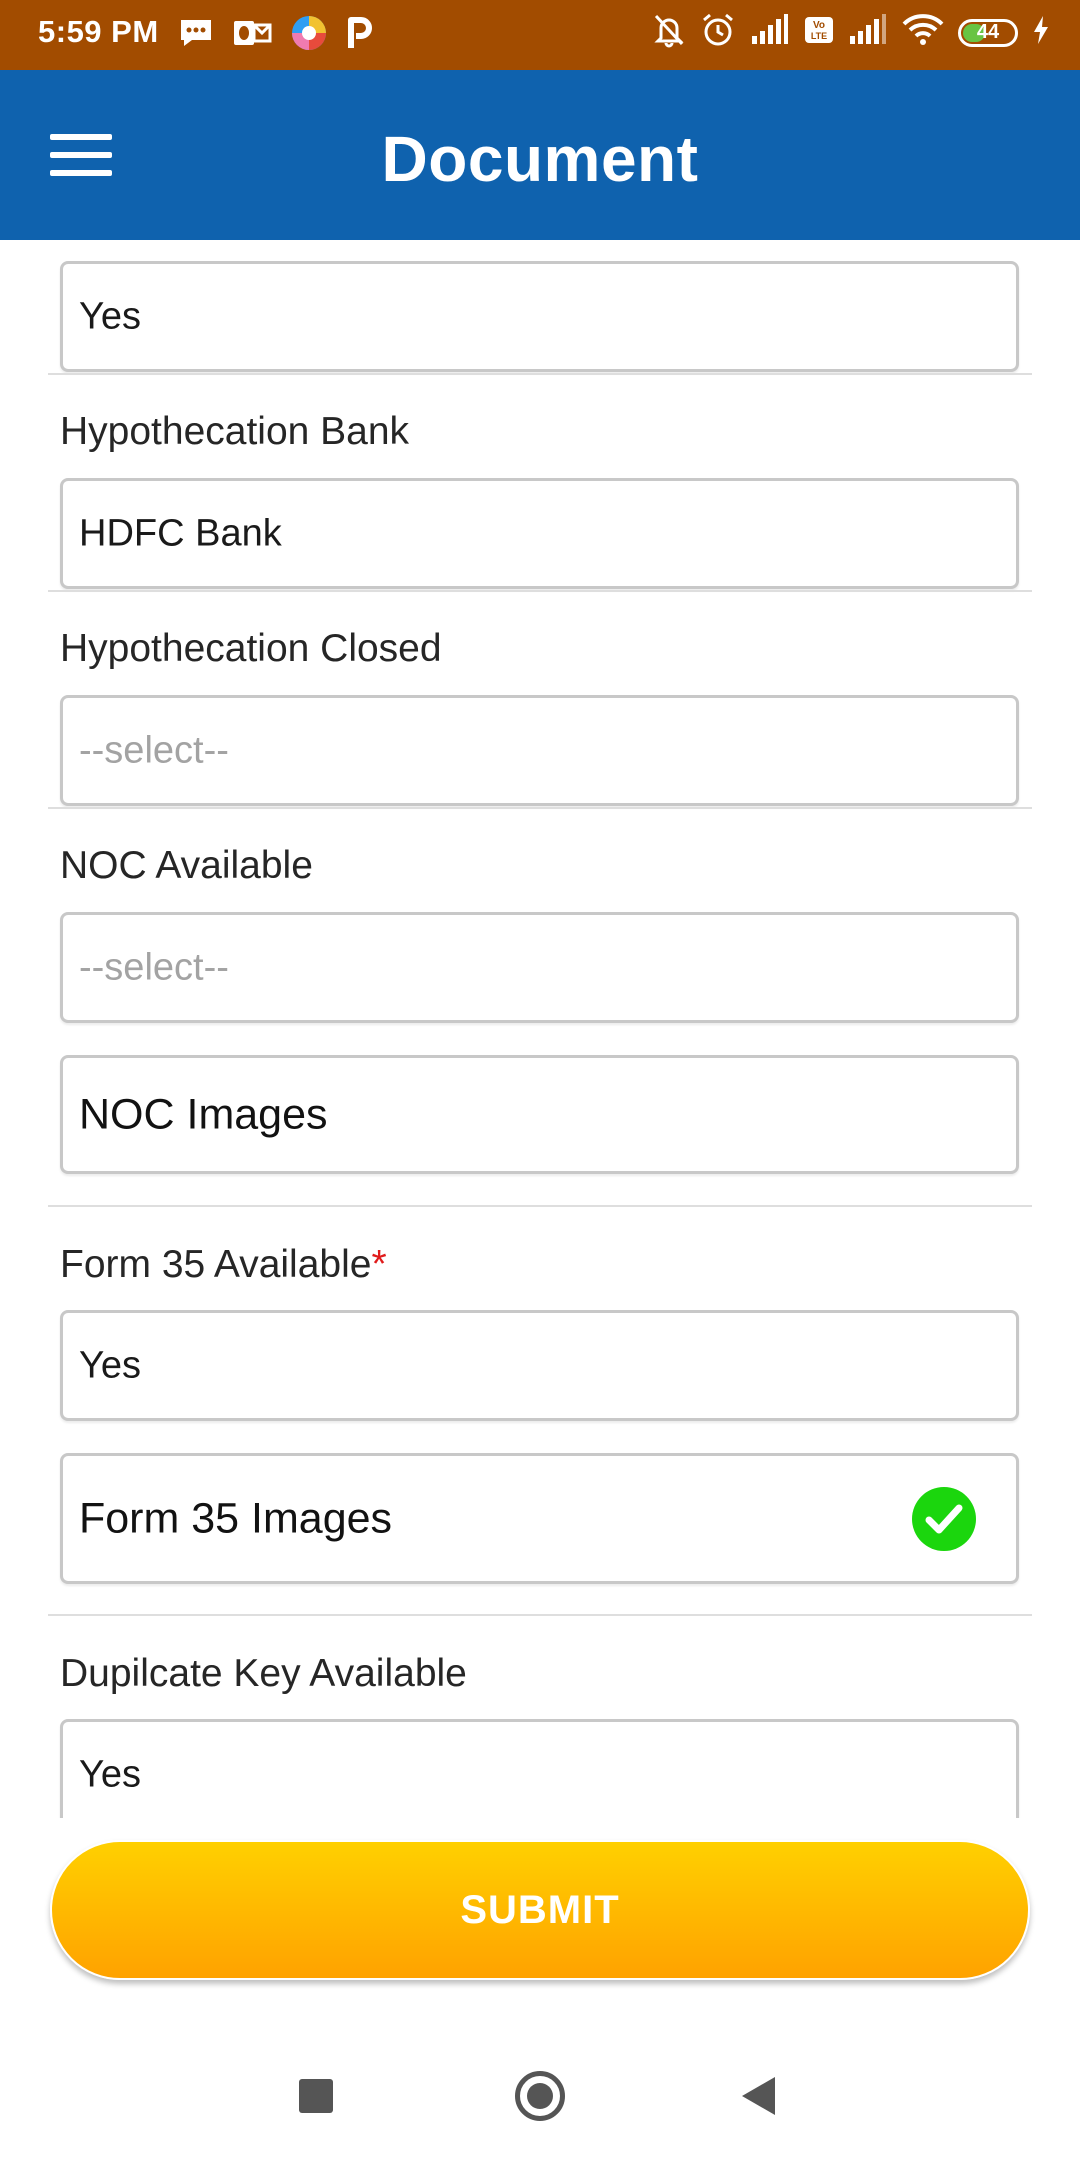 This screenshot has height=2160, width=1080. I want to click on paytm-icon, so click(360, 35).